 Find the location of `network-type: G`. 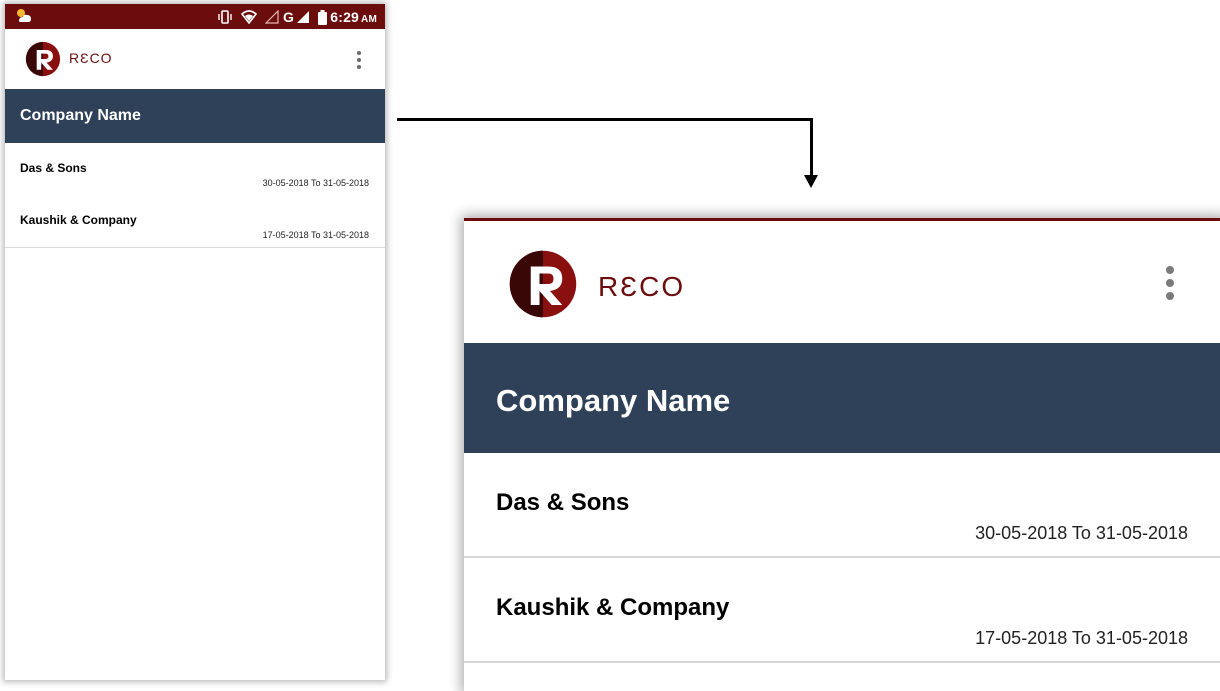

network-type: G is located at coordinates (288, 17).